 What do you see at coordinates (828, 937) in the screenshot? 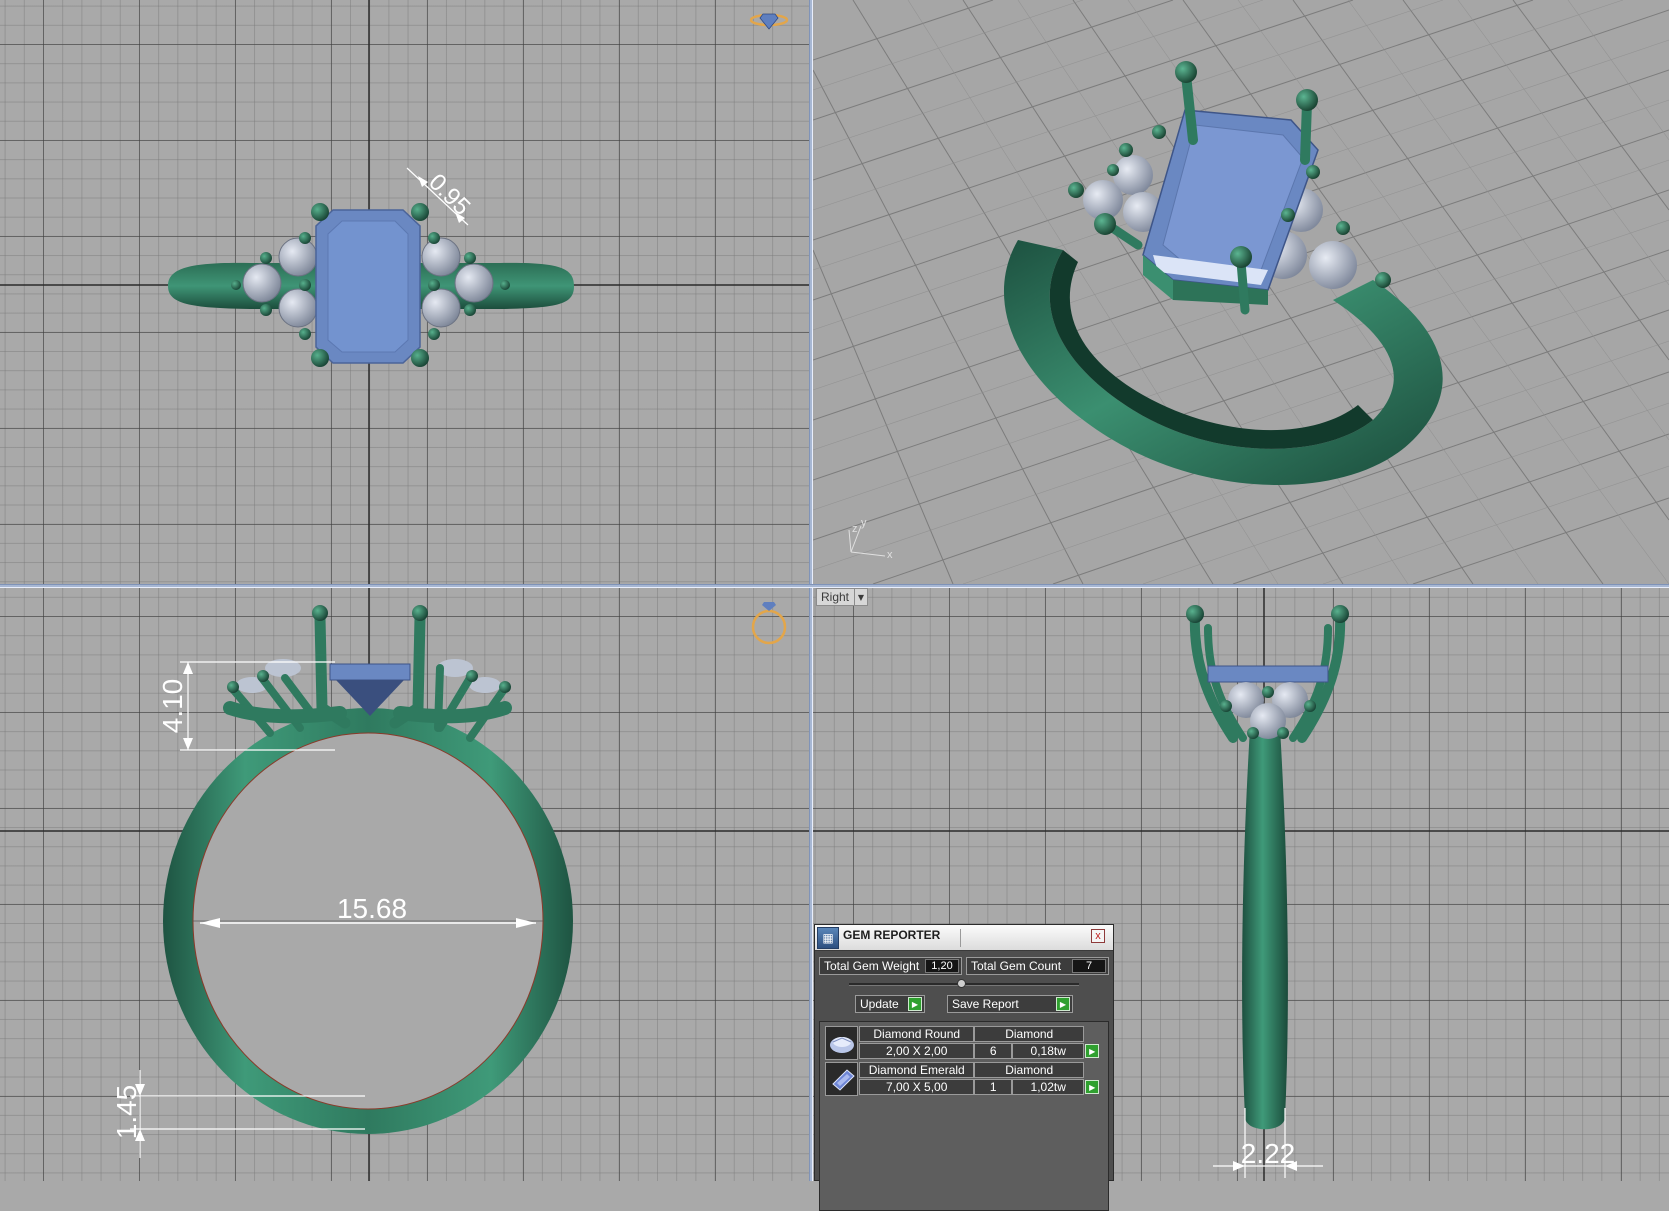
I see `gem-reporter-icon: ▦` at bounding box center [828, 937].